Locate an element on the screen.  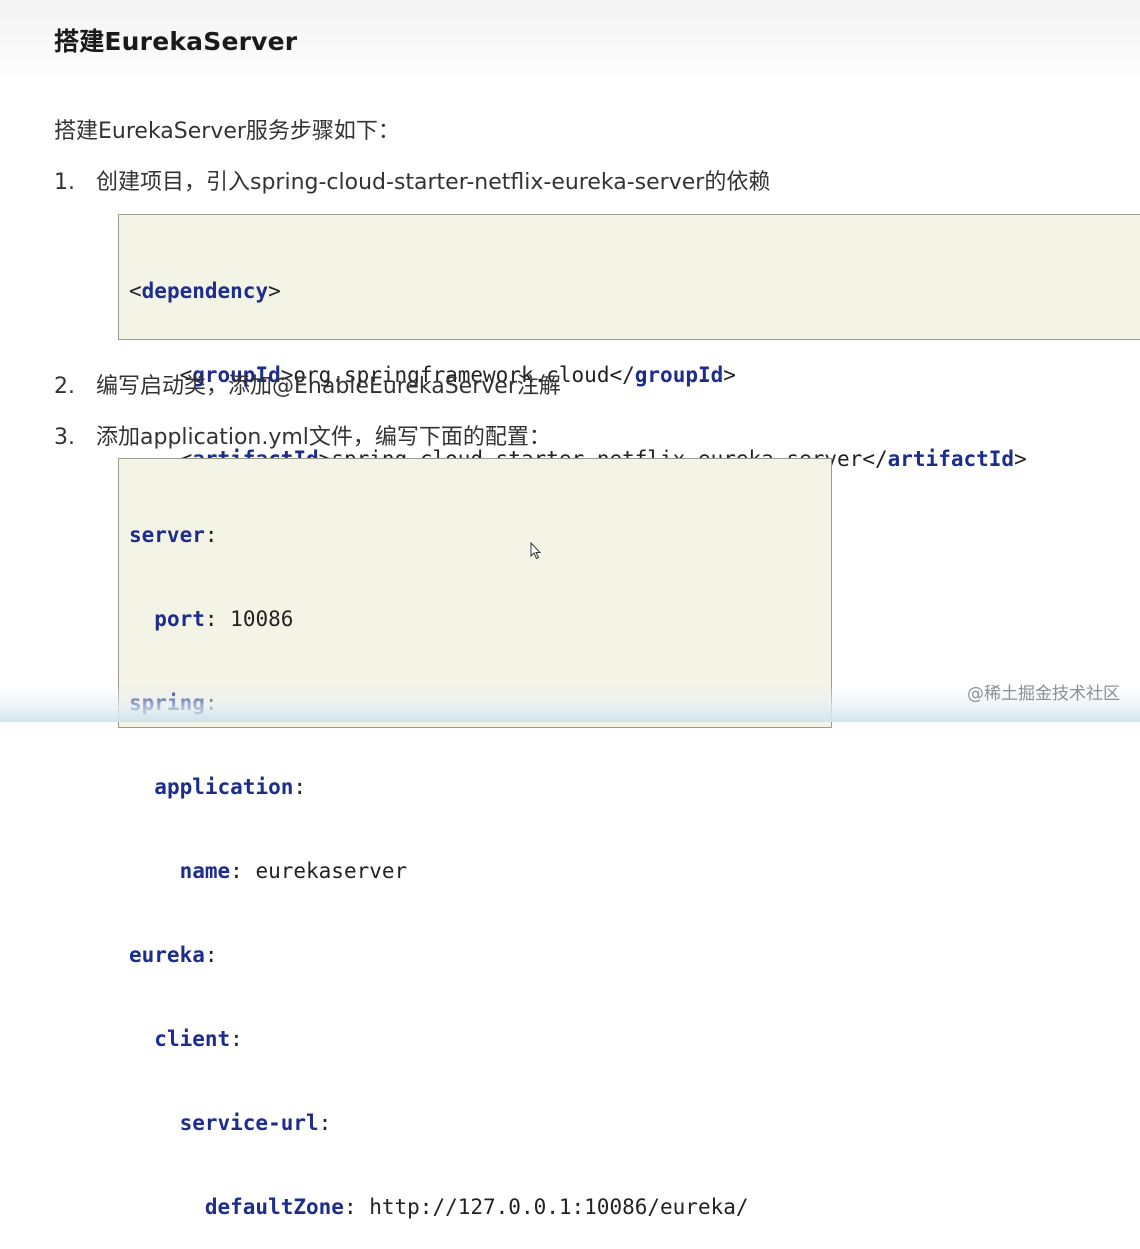
xml-tag-dependency-open: dependency is located at coordinates (205, 291).